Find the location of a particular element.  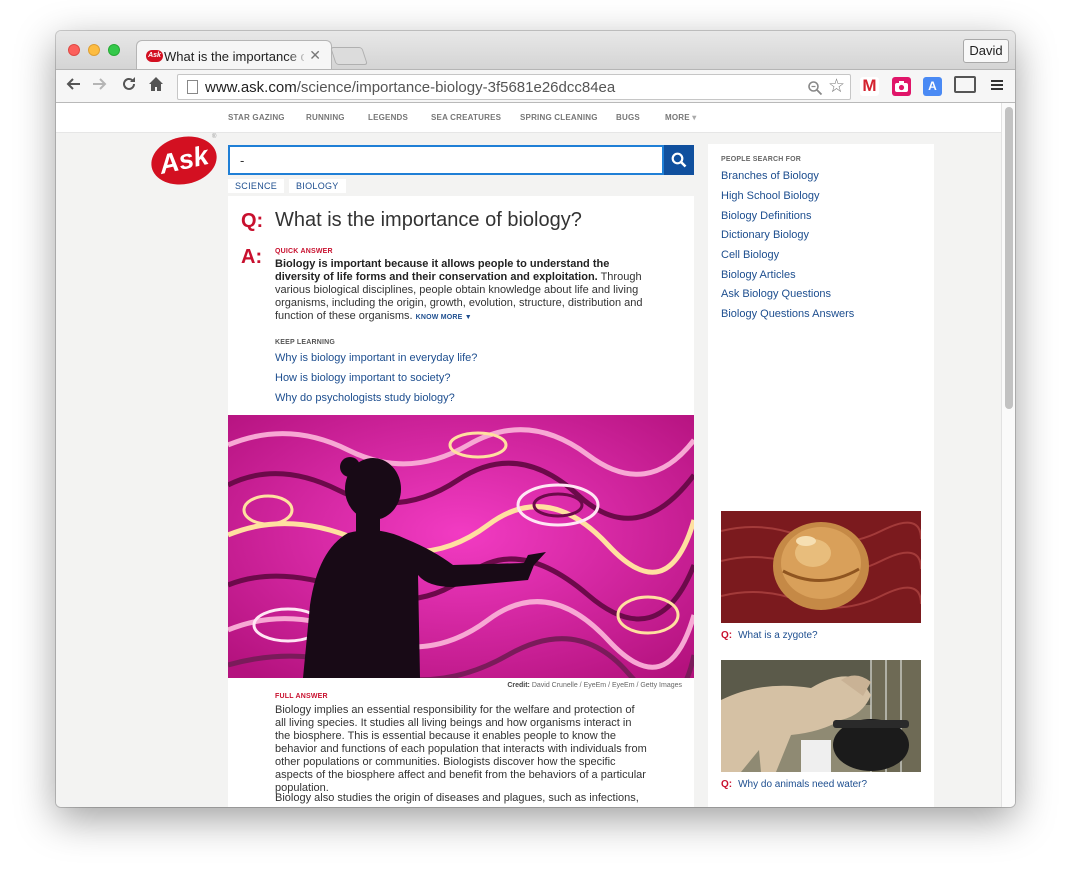

related-search-link: Cell Biology is located at coordinates (750, 255).